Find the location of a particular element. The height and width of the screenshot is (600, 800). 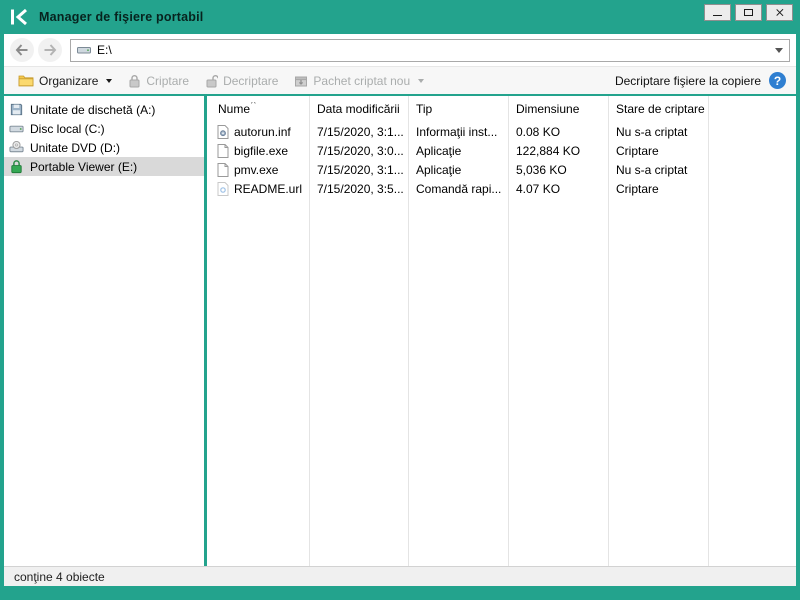

file-size: 0.08 KO is located at coordinates (538, 131).